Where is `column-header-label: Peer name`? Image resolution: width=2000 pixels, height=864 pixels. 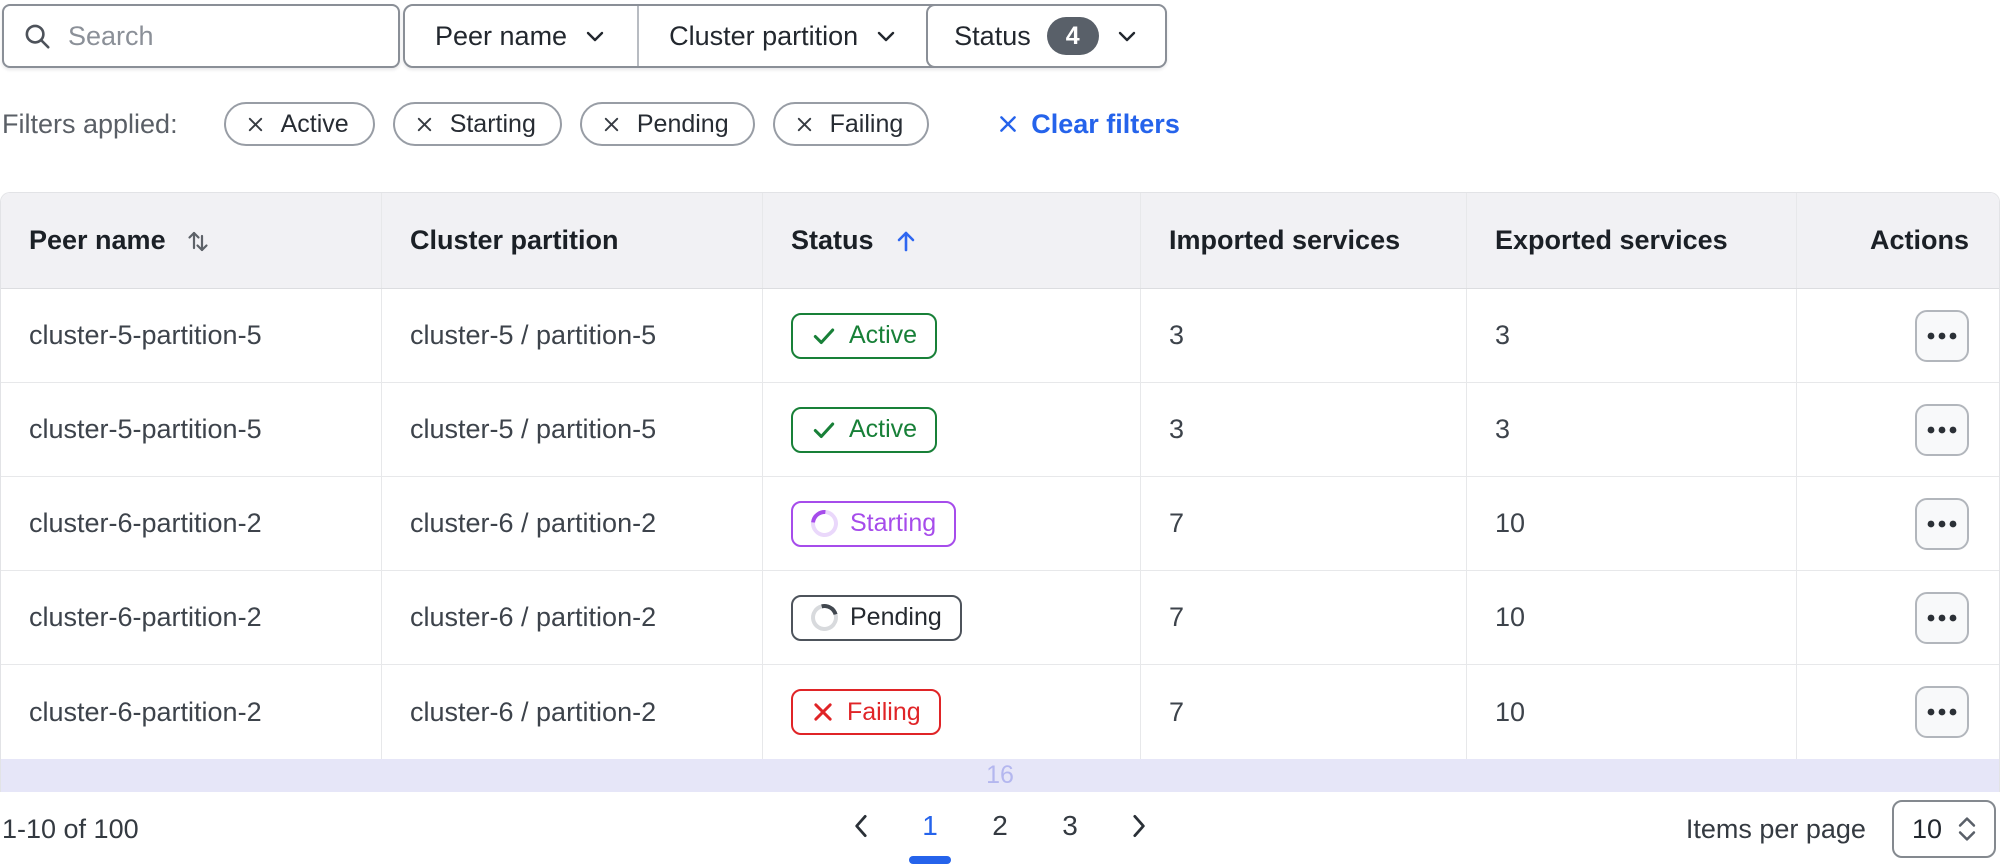 column-header-label: Peer name is located at coordinates (97, 240).